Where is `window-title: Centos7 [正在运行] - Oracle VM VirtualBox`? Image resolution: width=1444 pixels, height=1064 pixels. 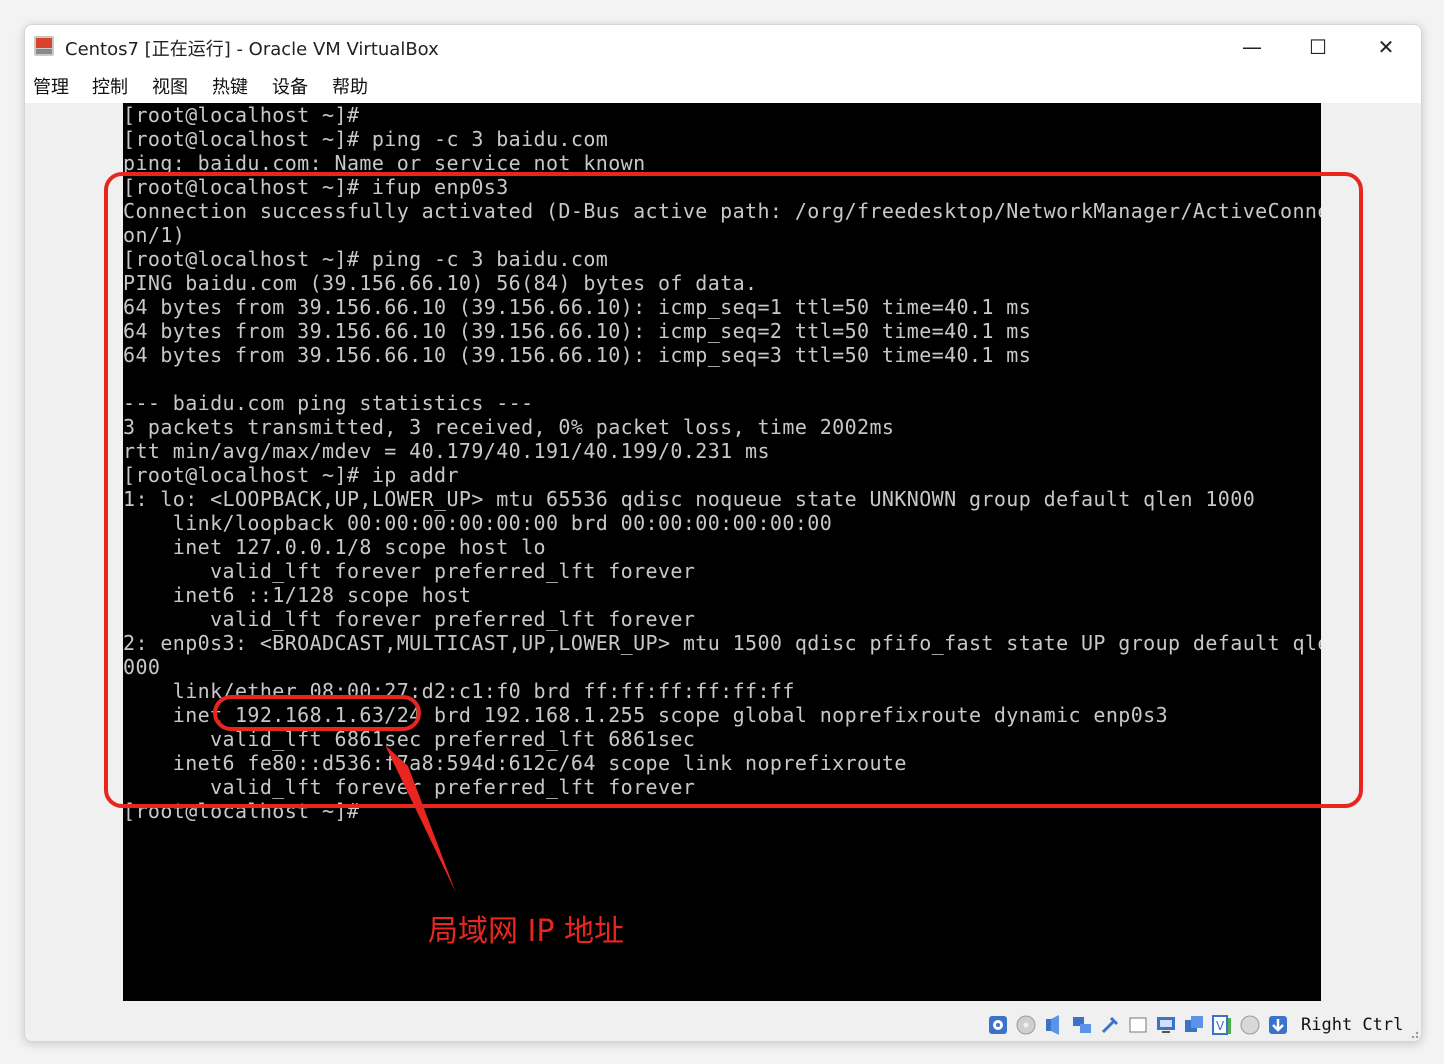 window-title: Centos7 [正在运行] - Oracle VM VirtualBox is located at coordinates (252, 49).